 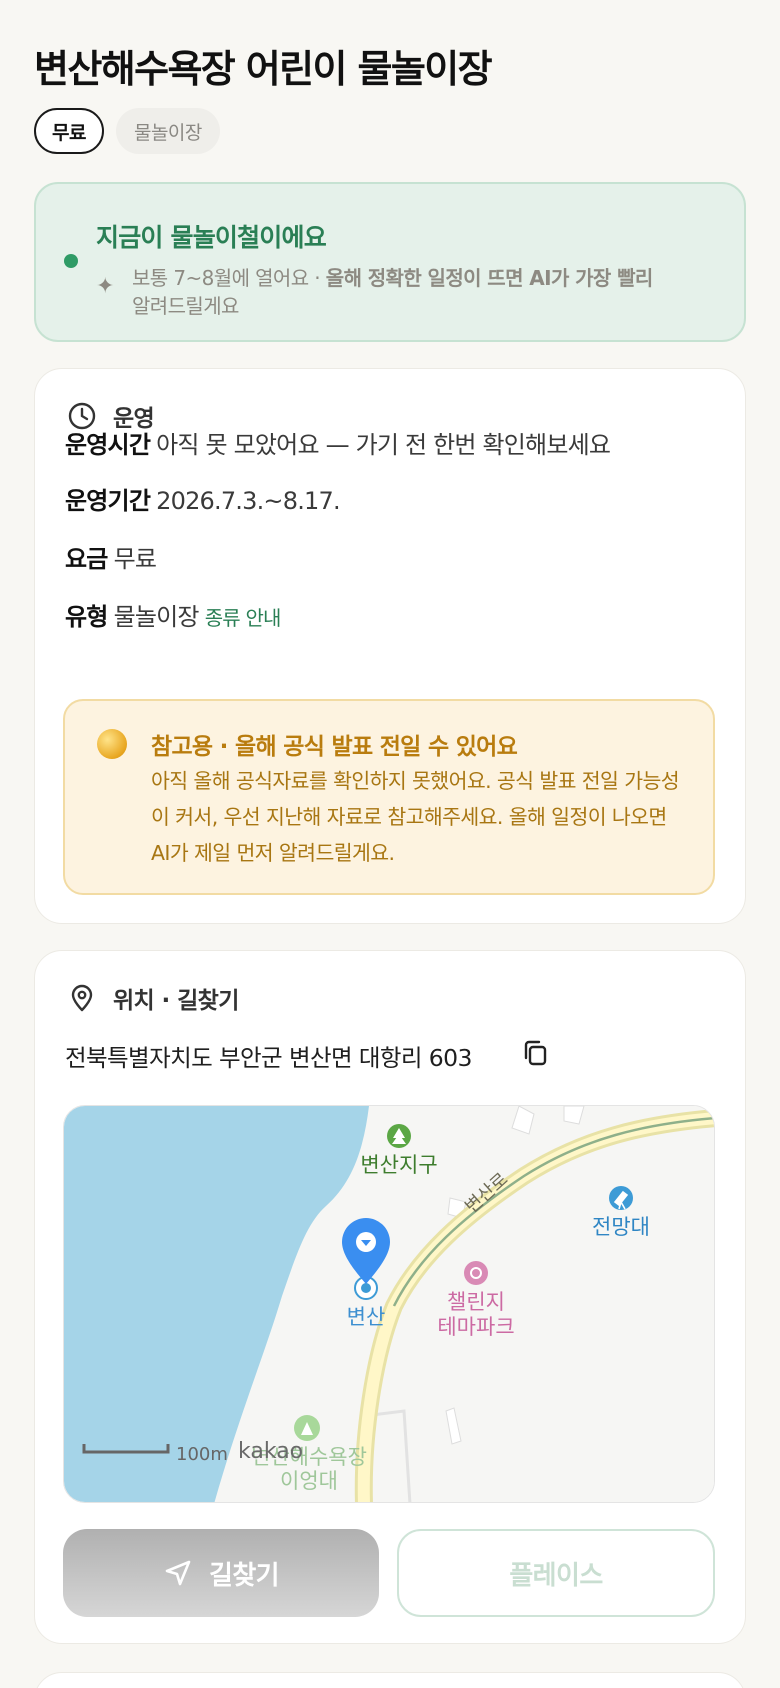 I want to click on kakao-logo: kakao, so click(x=270, y=1451).